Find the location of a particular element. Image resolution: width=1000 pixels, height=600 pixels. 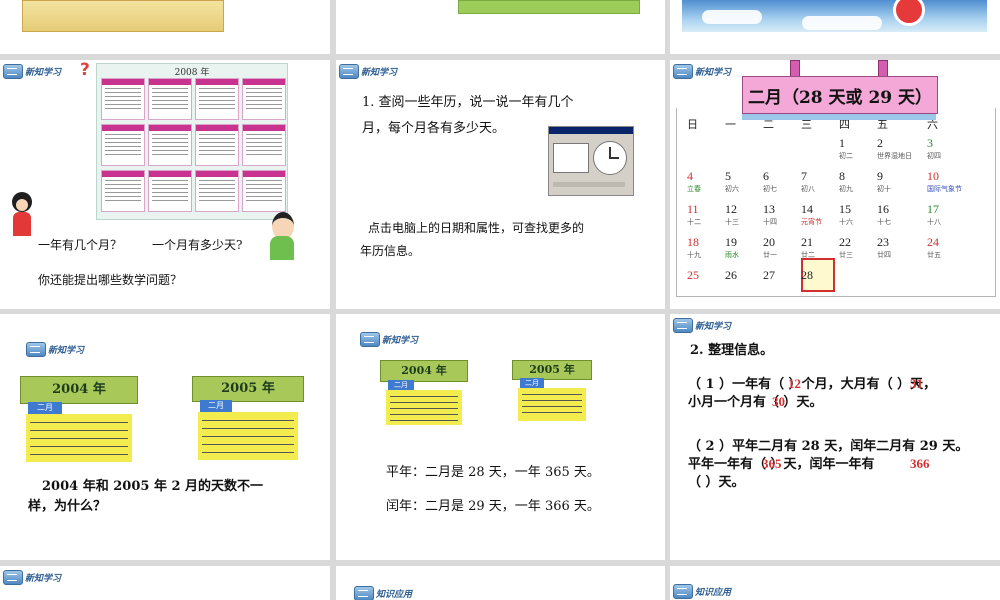

calendar-day-note: 初八 is located at coordinates (808, 189).